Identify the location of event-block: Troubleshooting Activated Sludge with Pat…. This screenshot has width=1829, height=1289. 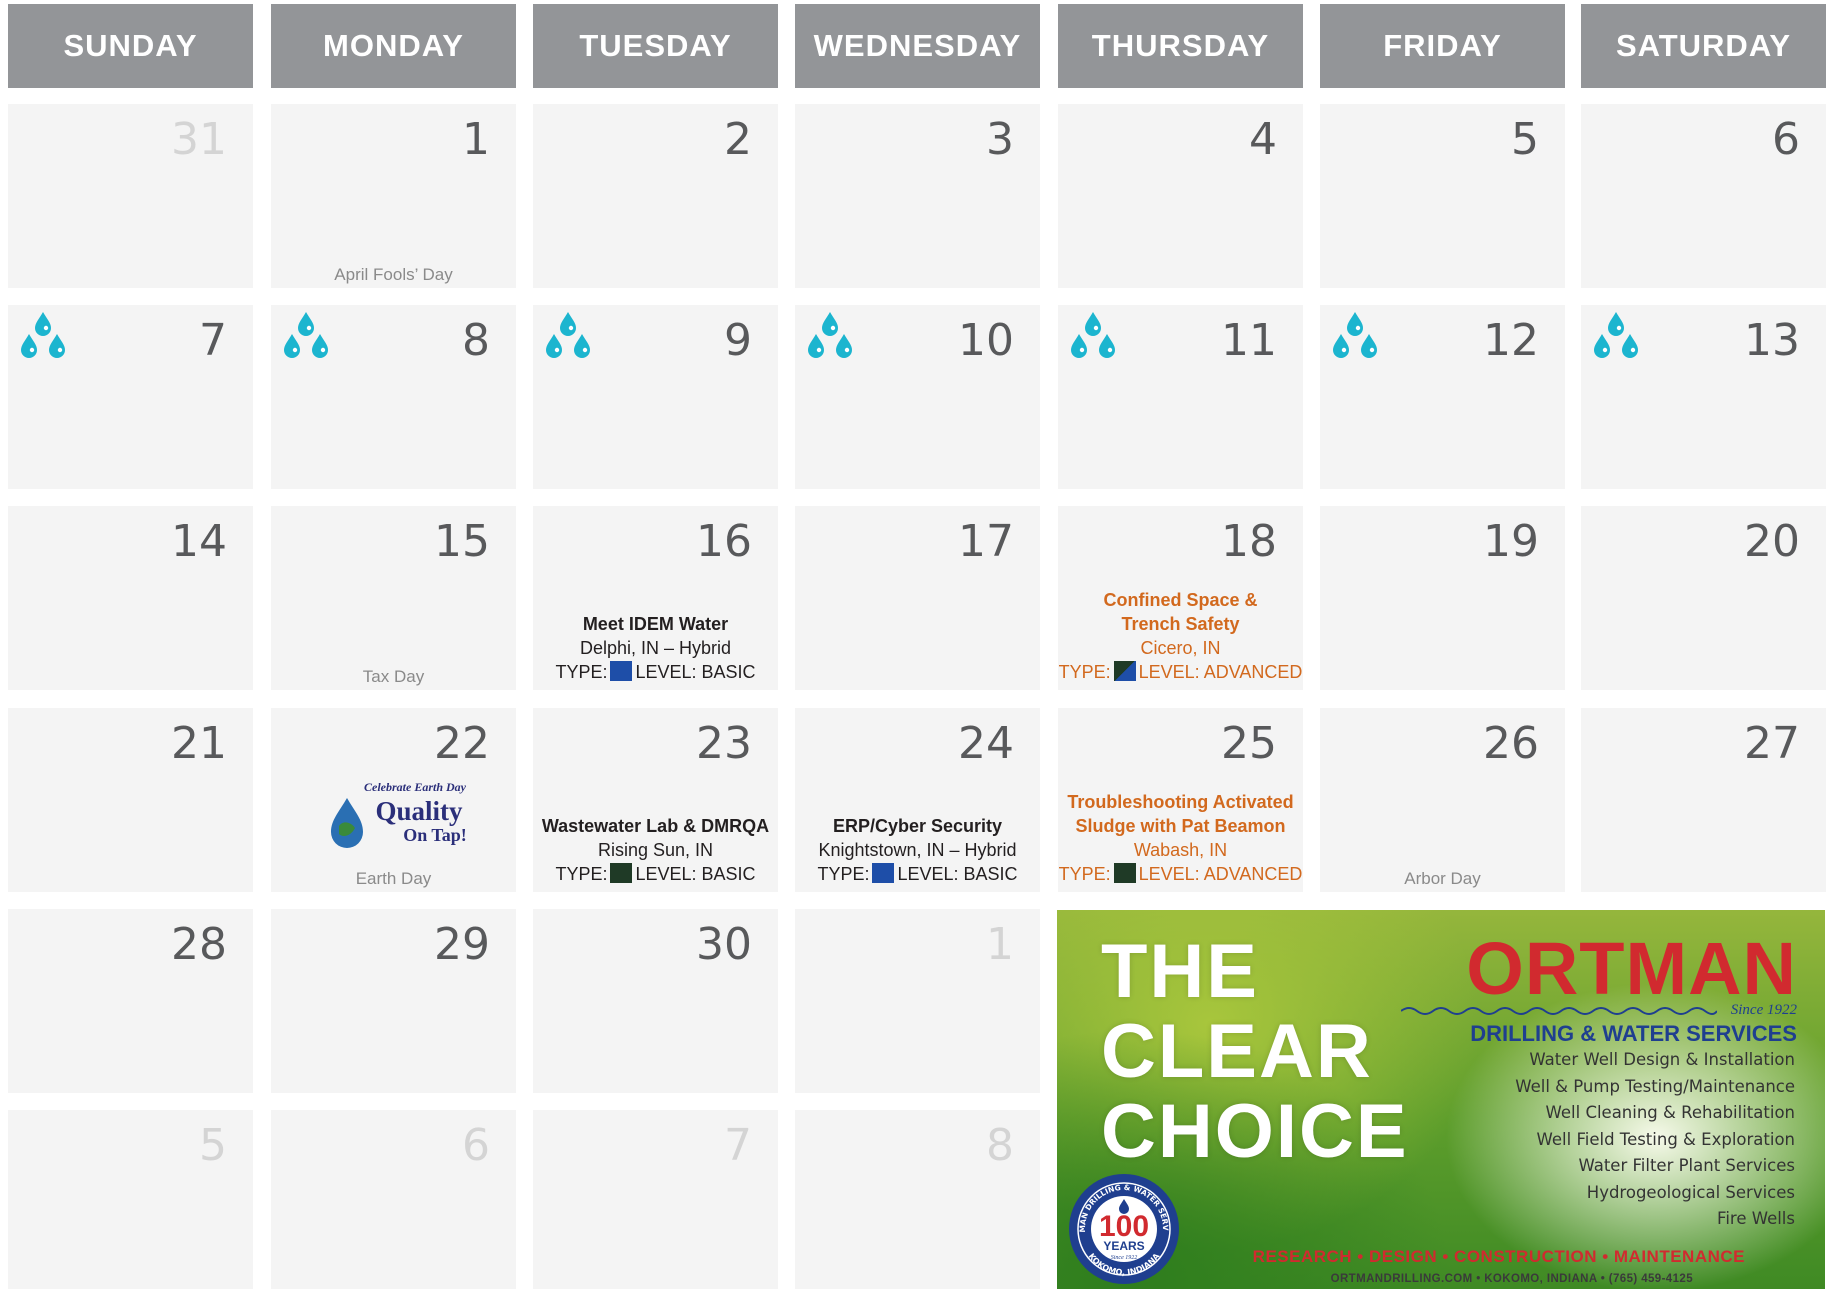
(1180, 838).